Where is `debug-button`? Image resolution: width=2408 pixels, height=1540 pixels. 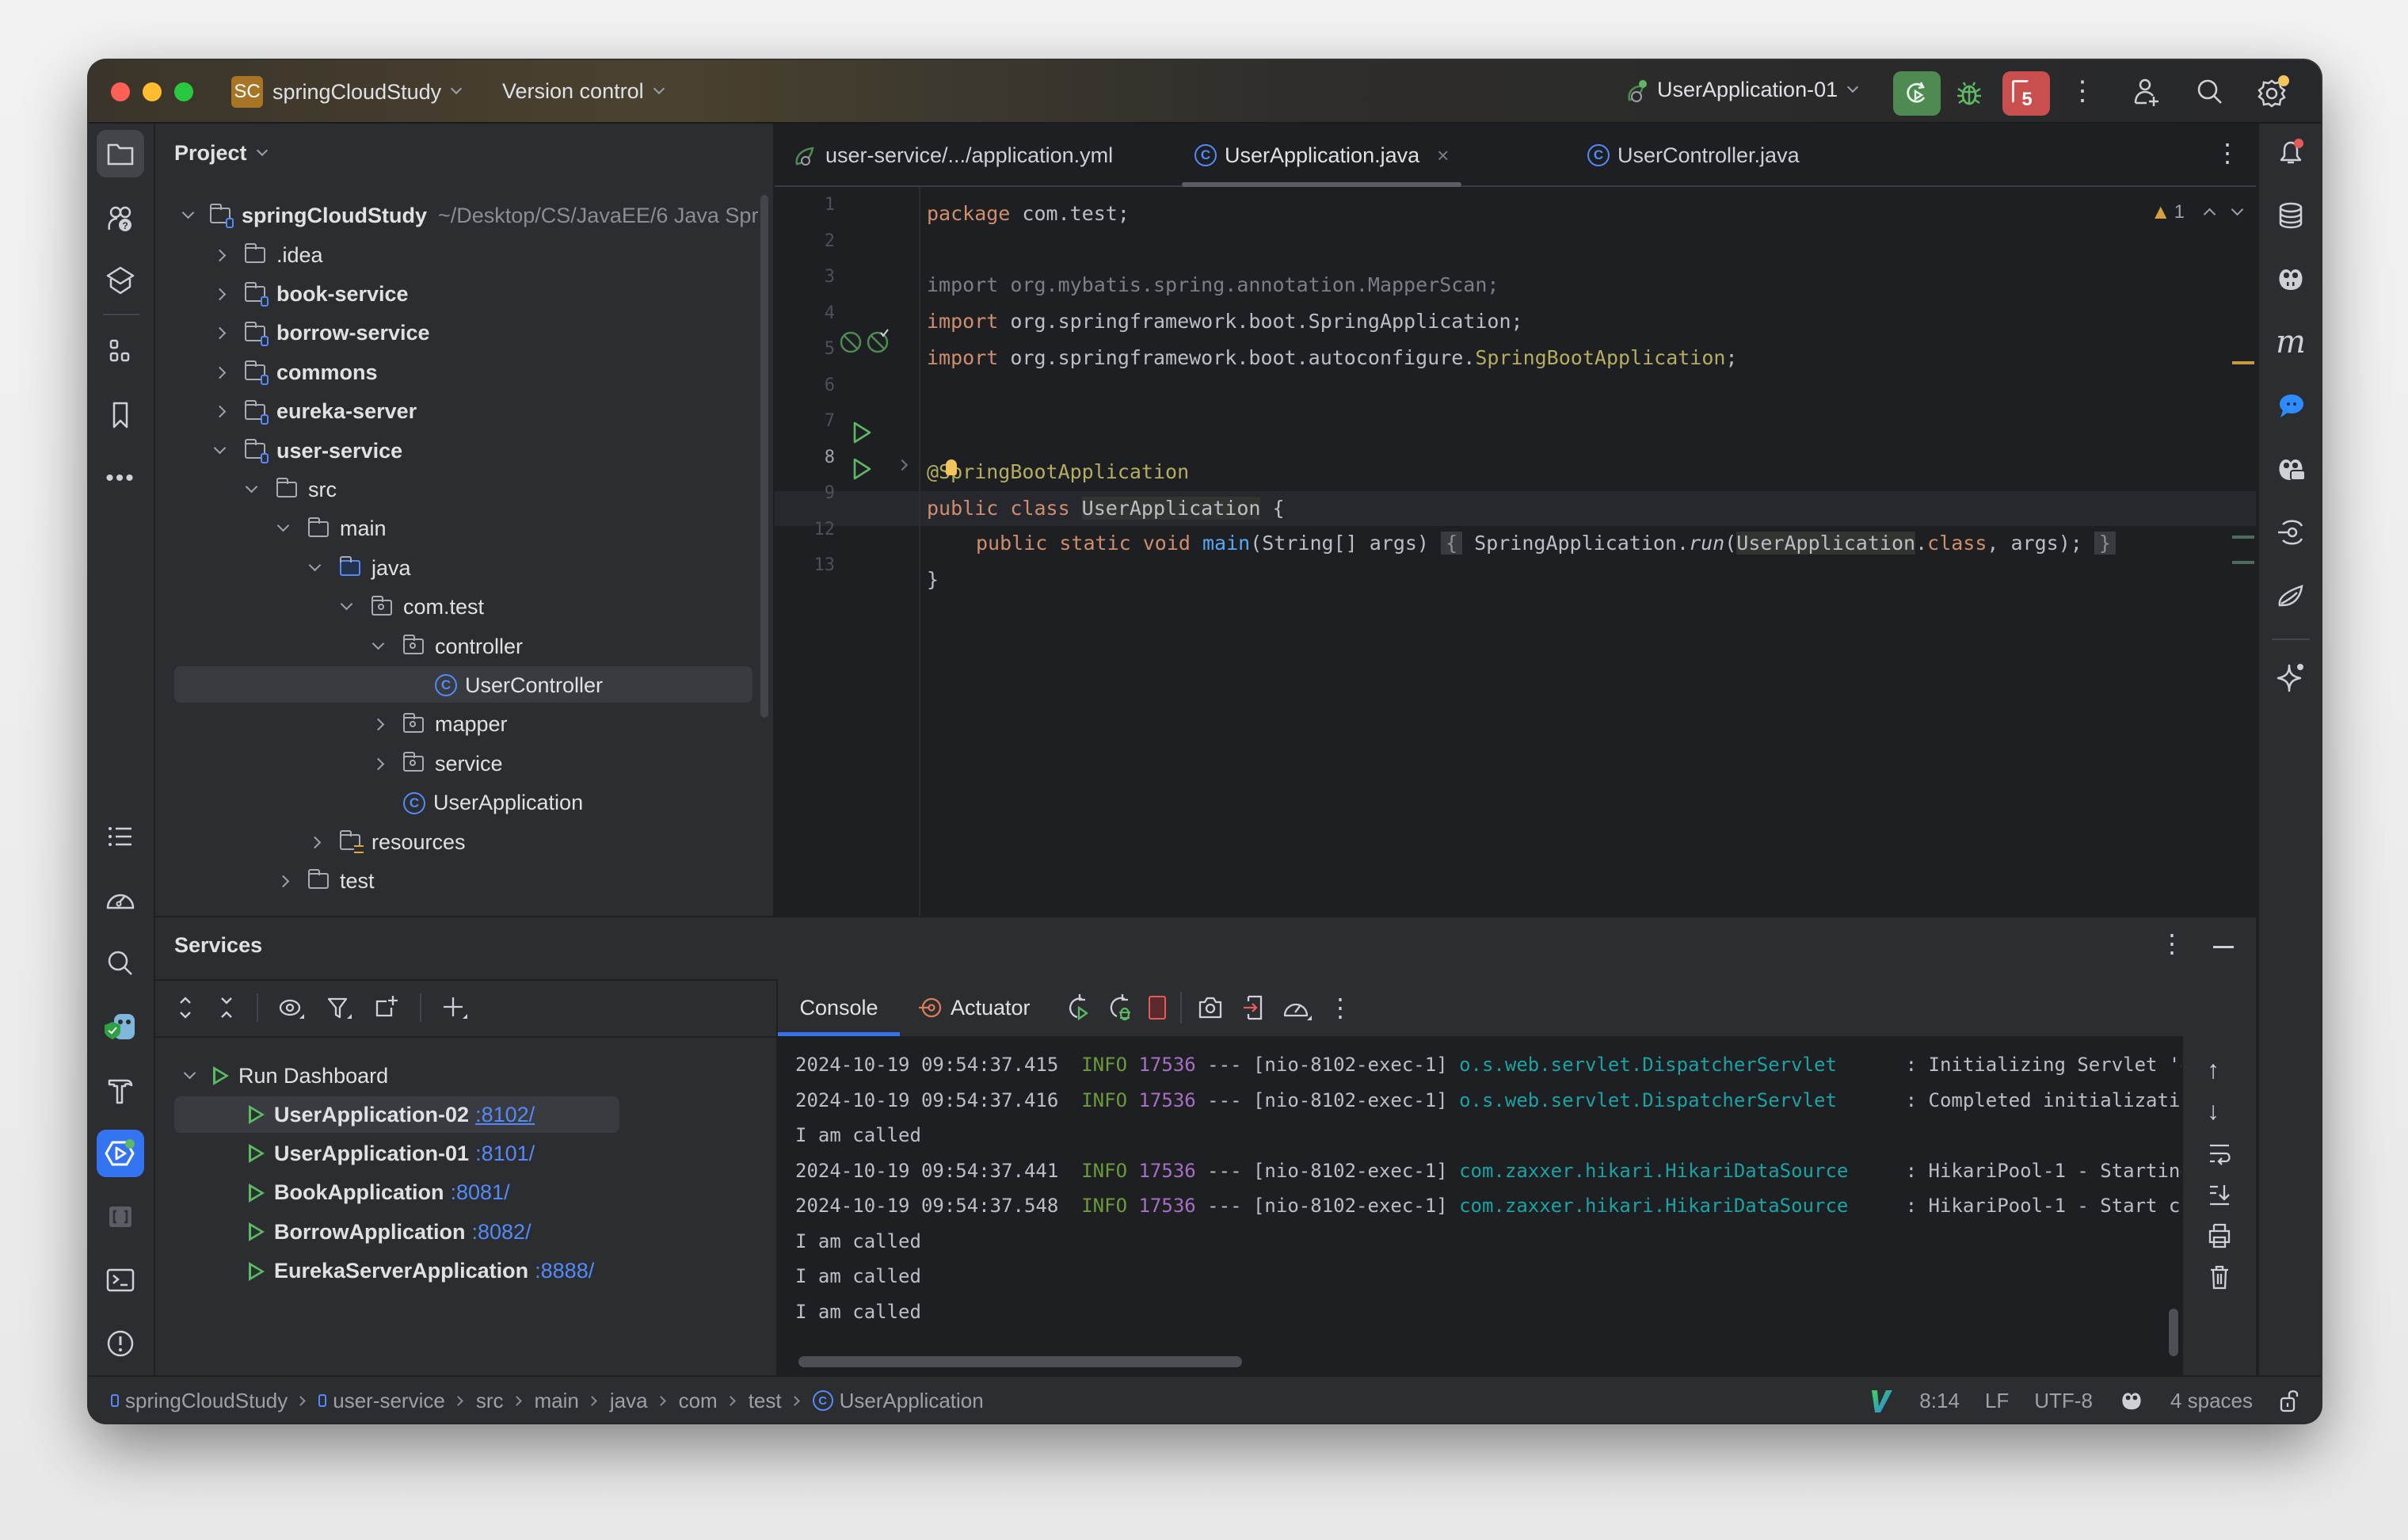
debug-button is located at coordinates (1969, 95).